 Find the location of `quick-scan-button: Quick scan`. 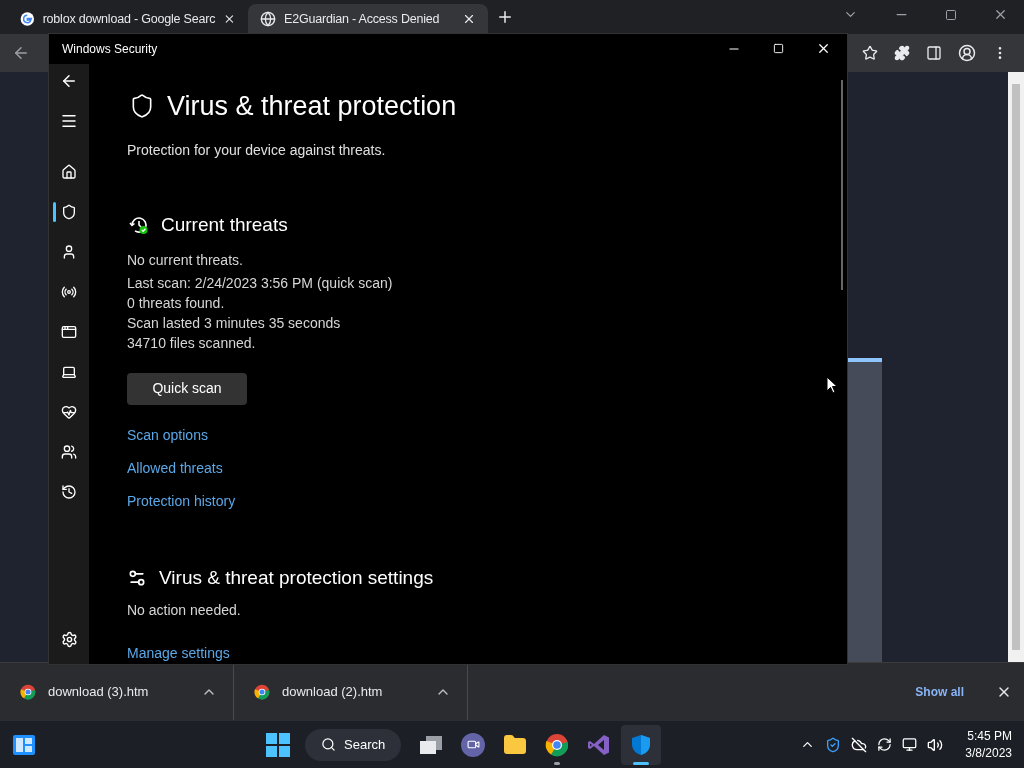

quick-scan-button: Quick scan is located at coordinates (187, 388).